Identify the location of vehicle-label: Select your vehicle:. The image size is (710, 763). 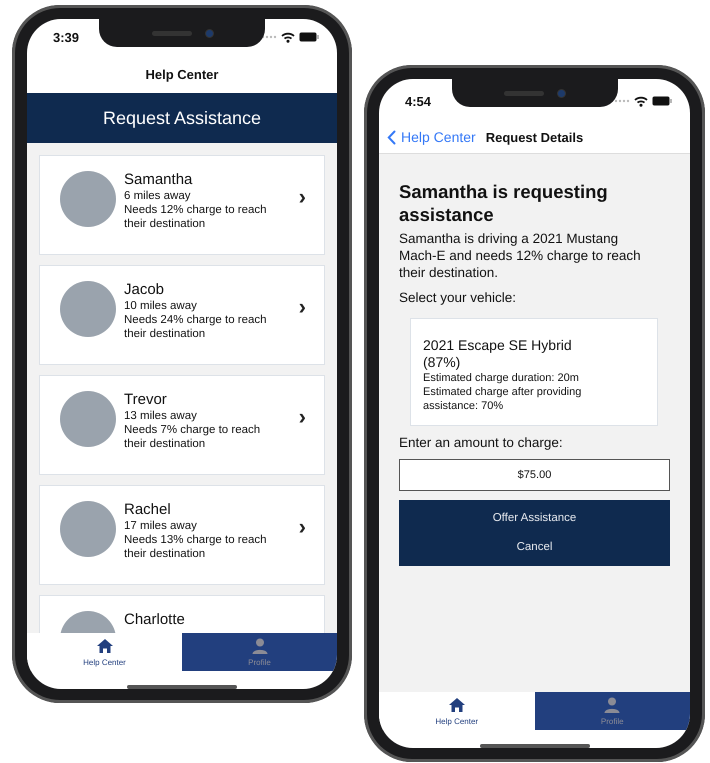
(458, 297).